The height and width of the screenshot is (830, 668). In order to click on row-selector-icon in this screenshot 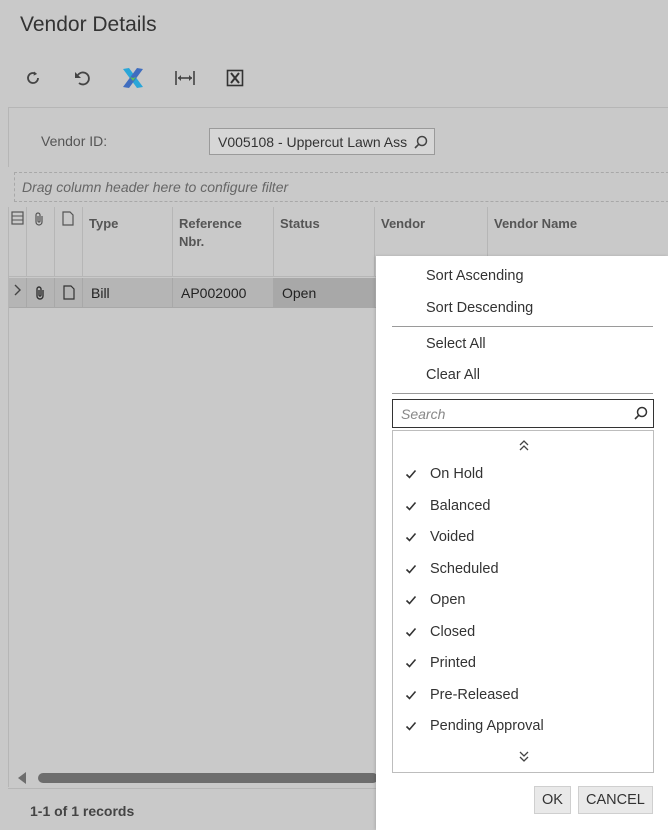, I will do `click(17, 218)`.